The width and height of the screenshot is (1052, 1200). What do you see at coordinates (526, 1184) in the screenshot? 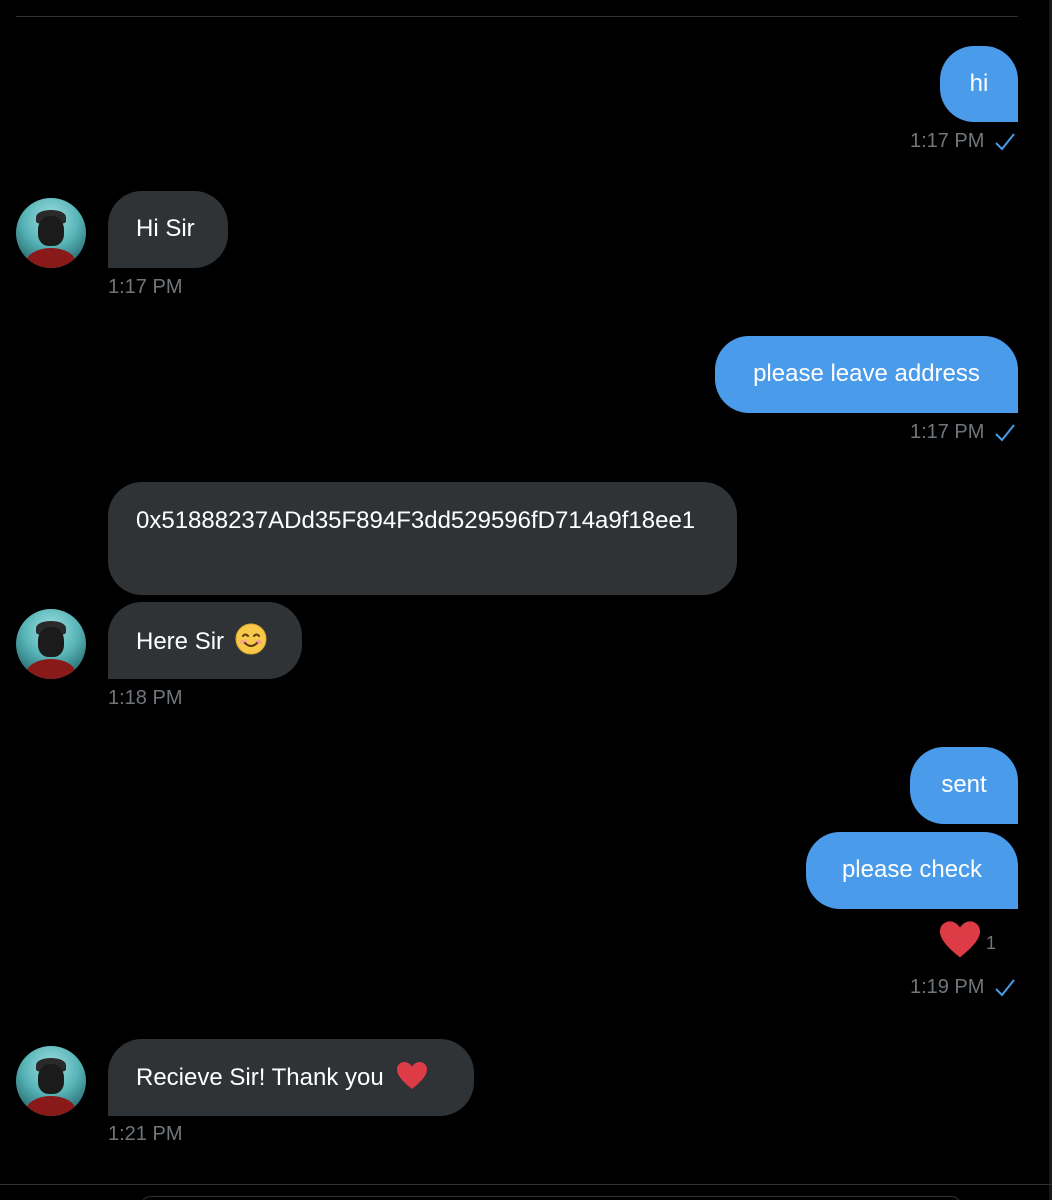
I see `composer-divider` at bounding box center [526, 1184].